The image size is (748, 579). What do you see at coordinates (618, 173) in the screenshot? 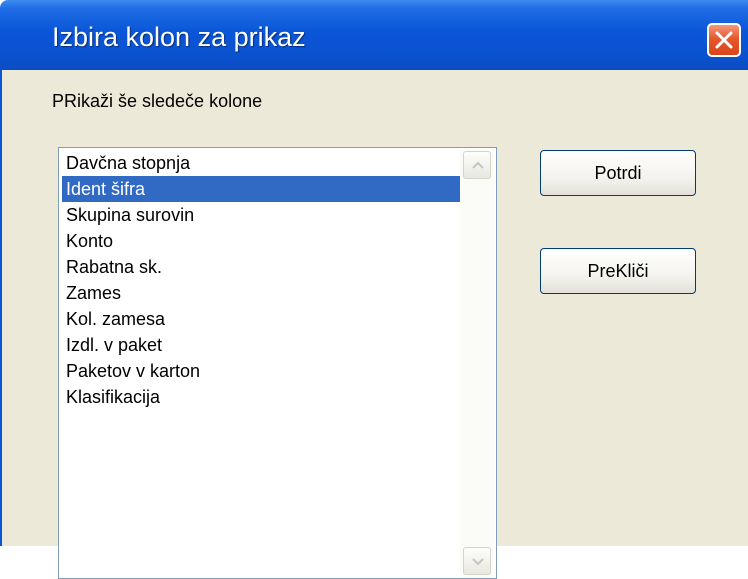
I see `confirm-button: Potrdi` at bounding box center [618, 173].